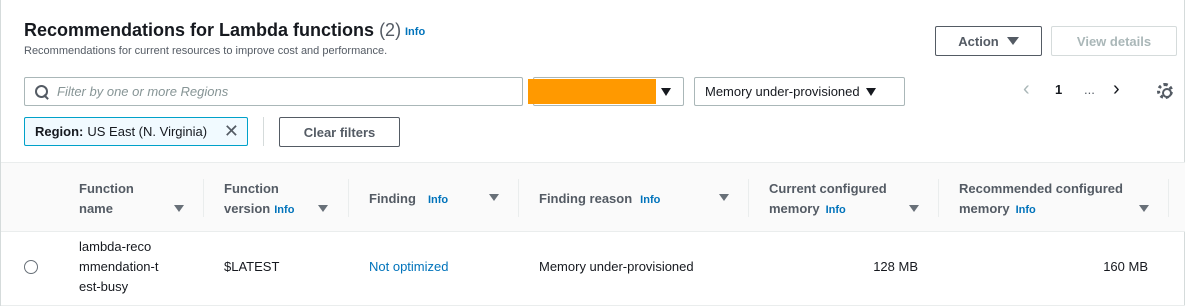 Image resolution: width=1185 pixels, height=306 pixels. What do you see at coordinates (42, 91) in the screenshot?
I see `search-icon` at bounding box center [42, 91].